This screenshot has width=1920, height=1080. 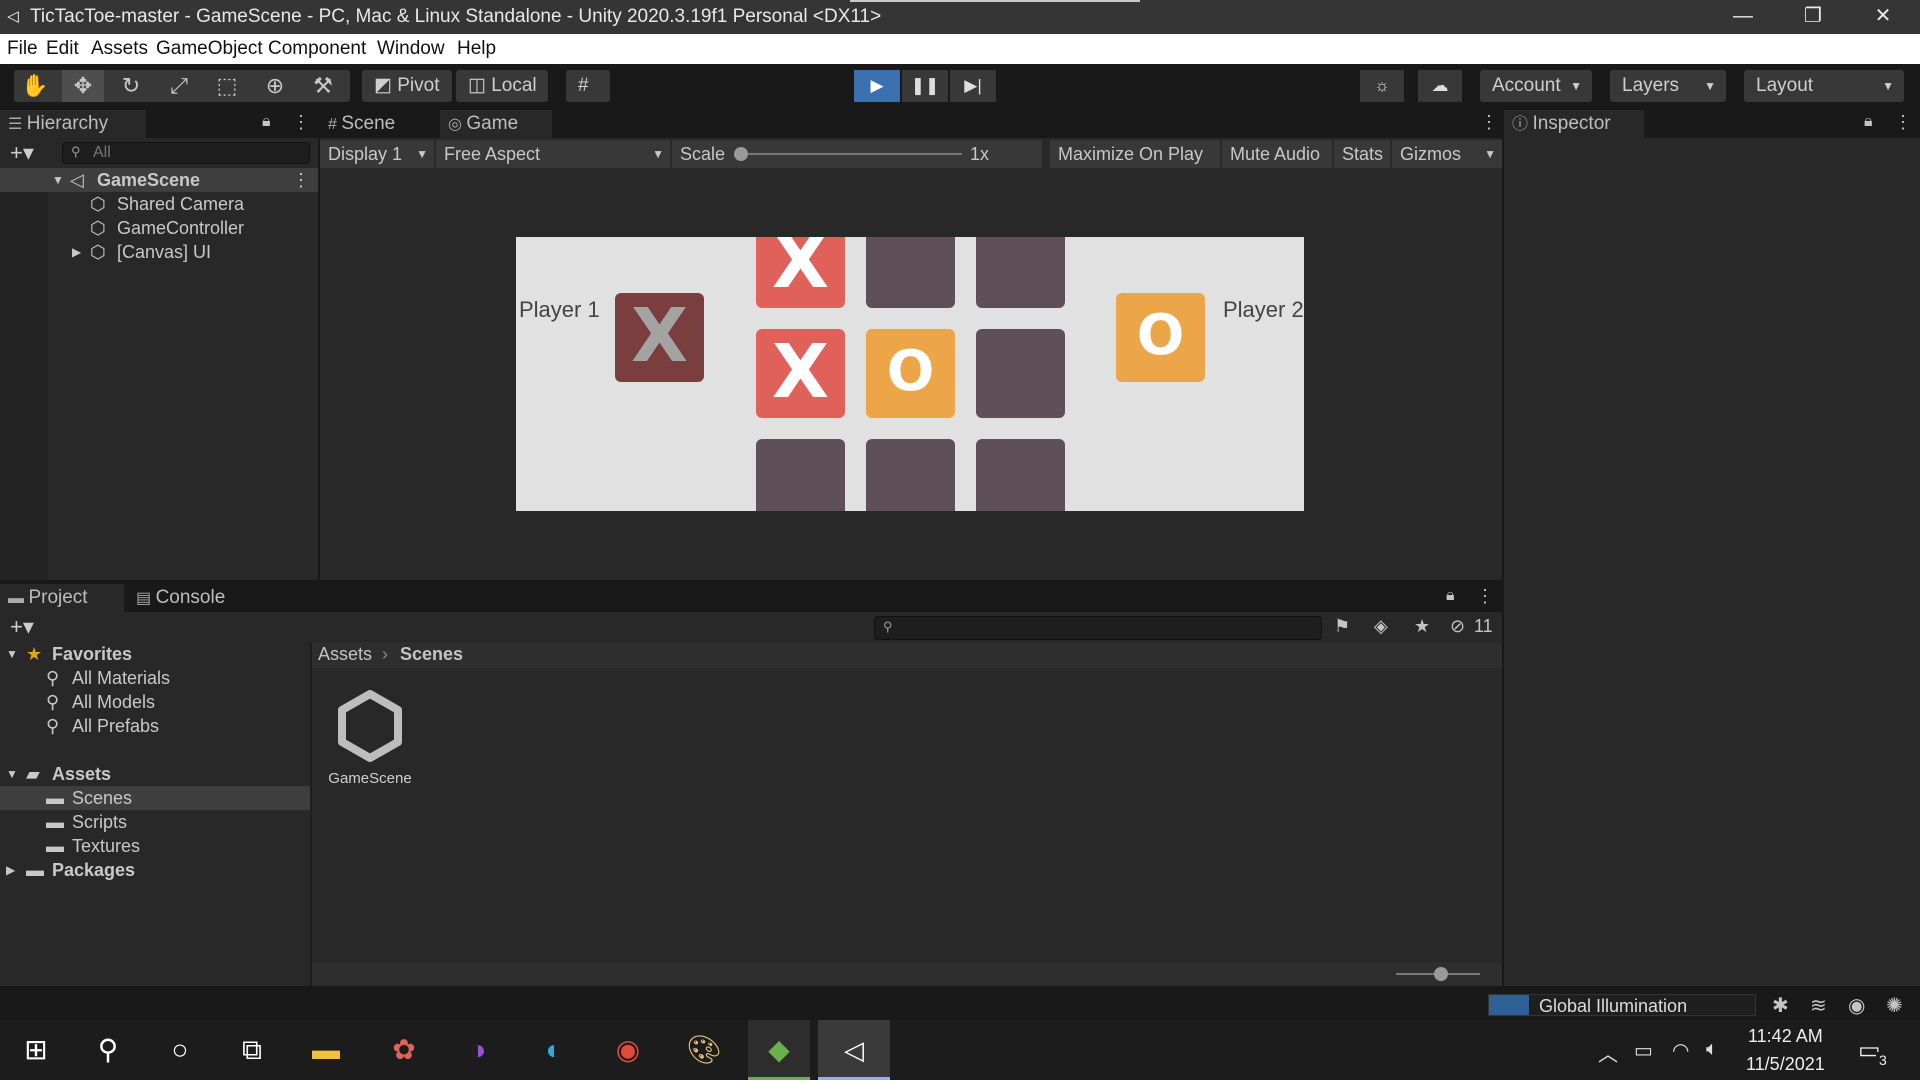 What do you see at coordinates (155, 774) in the screenshot?
I see `assets-row: ▼ ▰ Assets` at bounding box center [155, 774].